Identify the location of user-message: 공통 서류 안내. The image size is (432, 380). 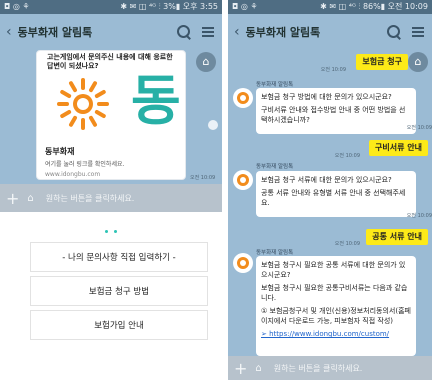
(397, 237).